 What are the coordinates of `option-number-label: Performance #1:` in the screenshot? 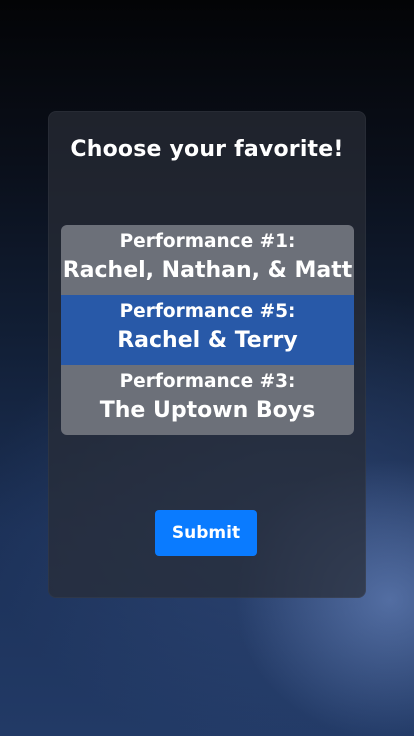 It's located at (207, 241).